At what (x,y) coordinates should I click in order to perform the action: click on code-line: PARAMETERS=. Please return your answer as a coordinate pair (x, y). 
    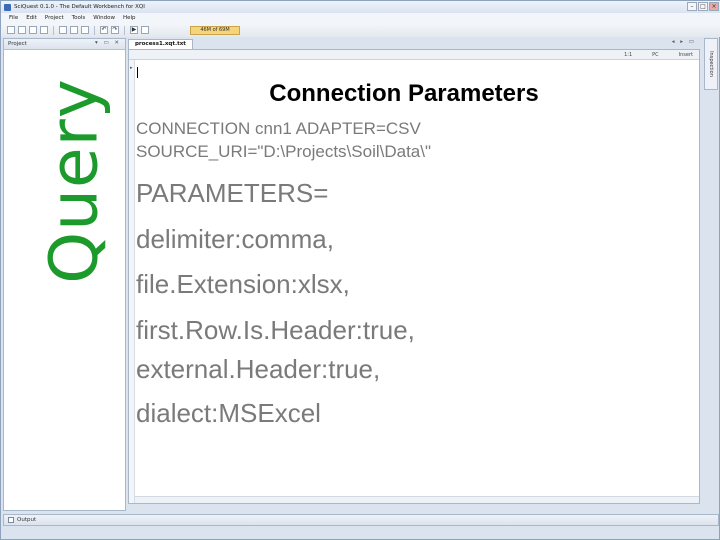
    Looking at the image, I should click on (232, 193).